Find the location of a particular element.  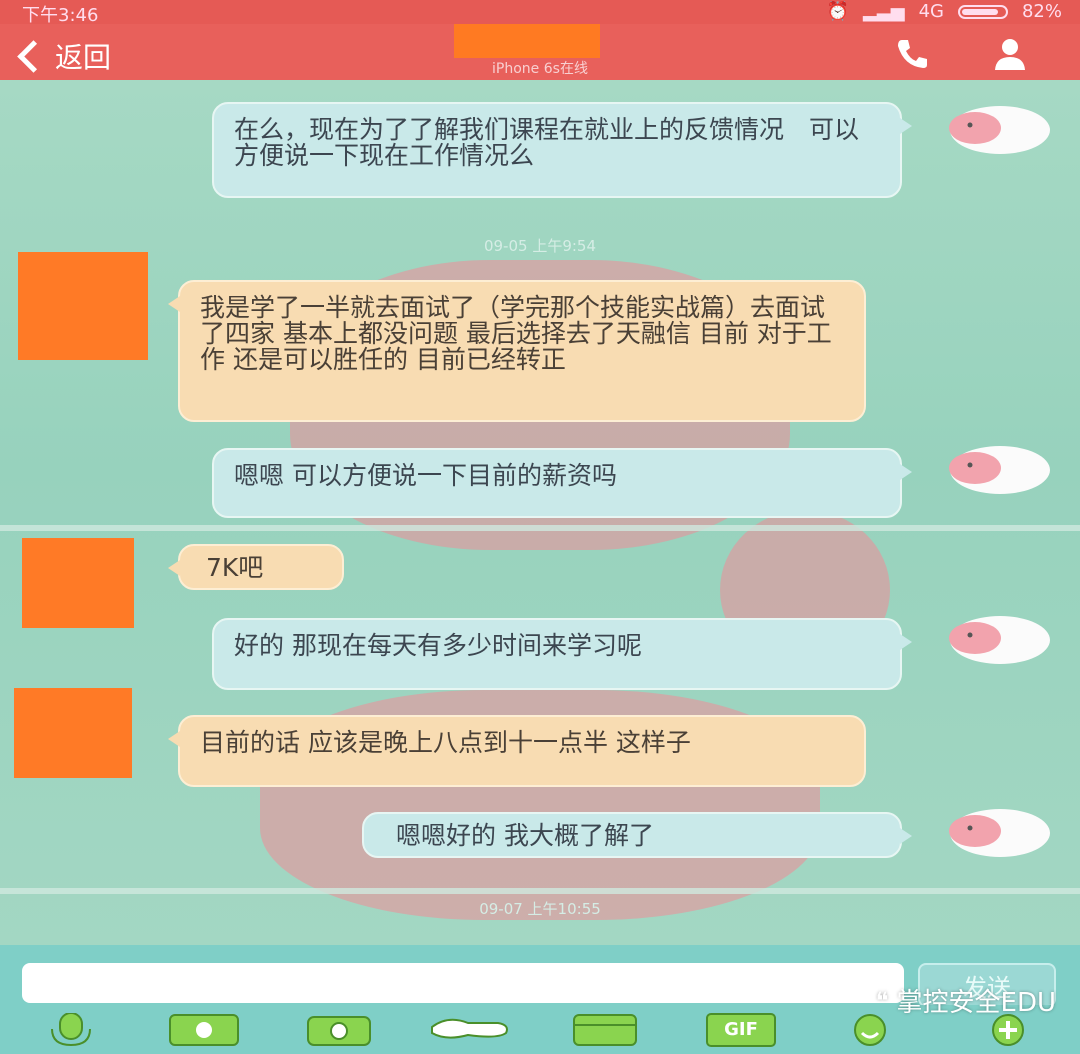

message-timestamp: 09-05 上午9:54 is located at coordinates (540, 246).